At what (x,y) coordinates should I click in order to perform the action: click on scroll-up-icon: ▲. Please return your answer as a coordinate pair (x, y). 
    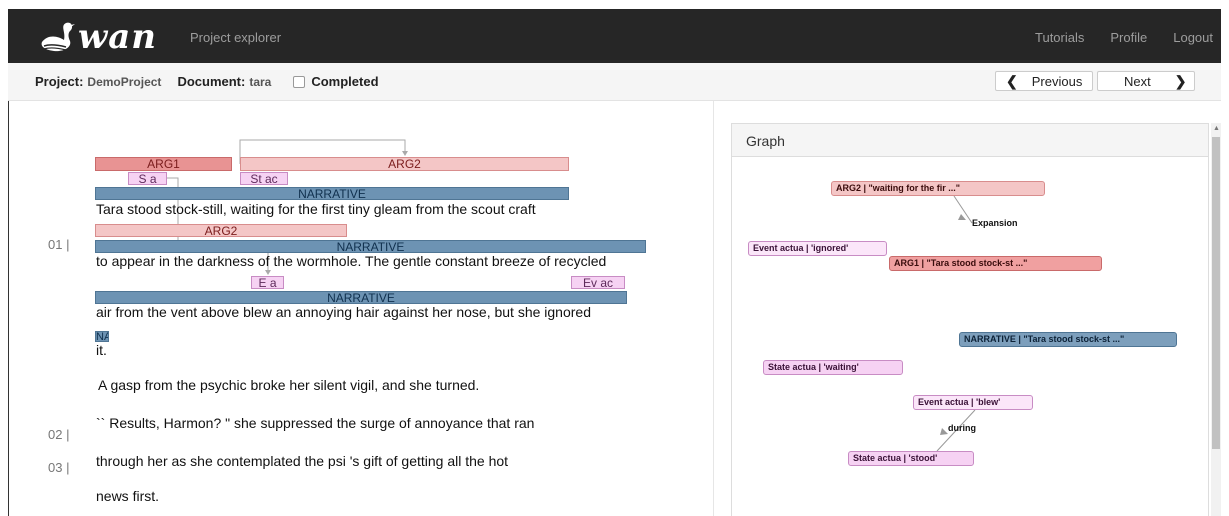
    Looking at the image, I should click on (1216, 128).